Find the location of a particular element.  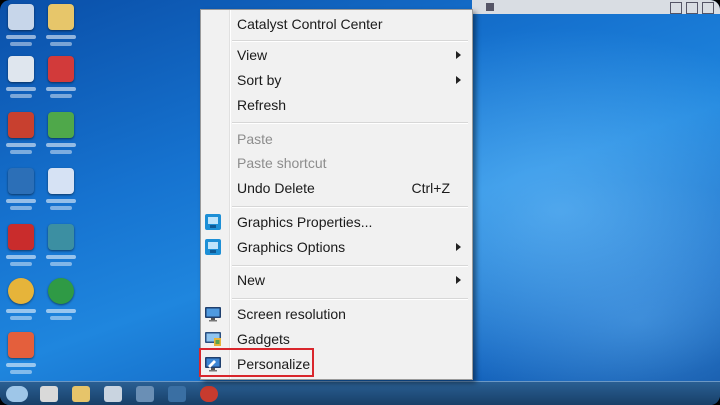

desktop-icon-recycle-bin is located at coordinates (21, 81).